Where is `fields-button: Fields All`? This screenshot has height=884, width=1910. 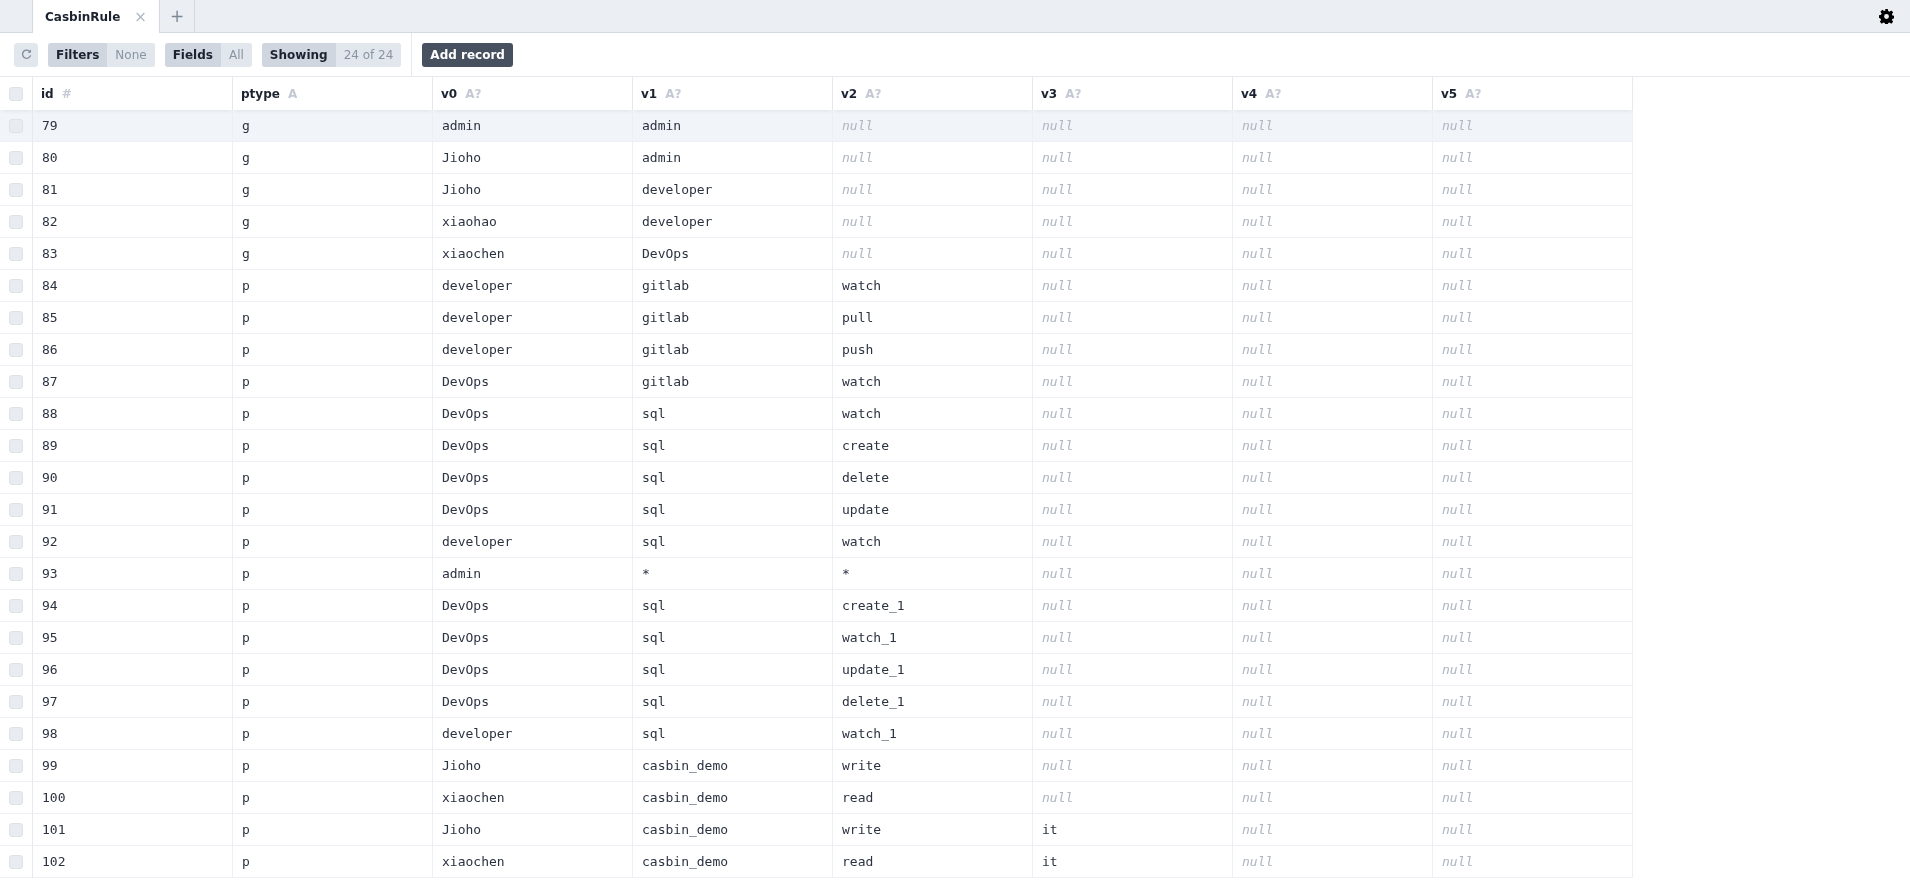 fields-button: Fields All is located at coordinates (208, 54).